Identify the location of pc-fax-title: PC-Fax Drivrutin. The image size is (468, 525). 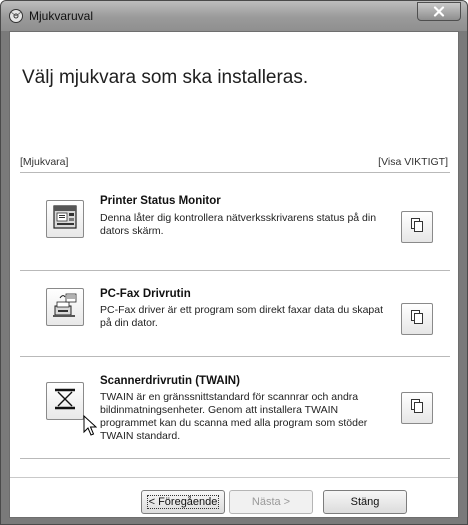
(145, 294).